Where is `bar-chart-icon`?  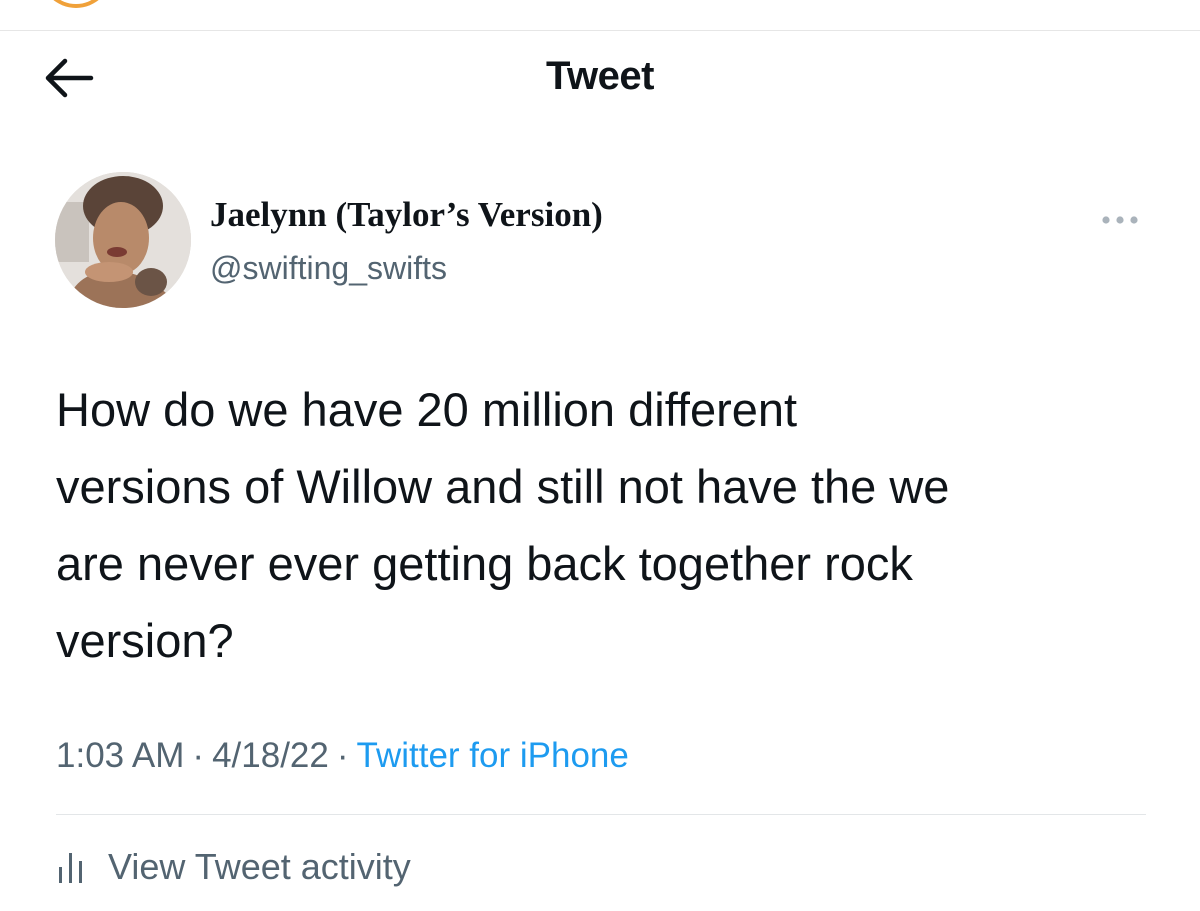
bar-chart-icon is located at coordinates (70, 868).